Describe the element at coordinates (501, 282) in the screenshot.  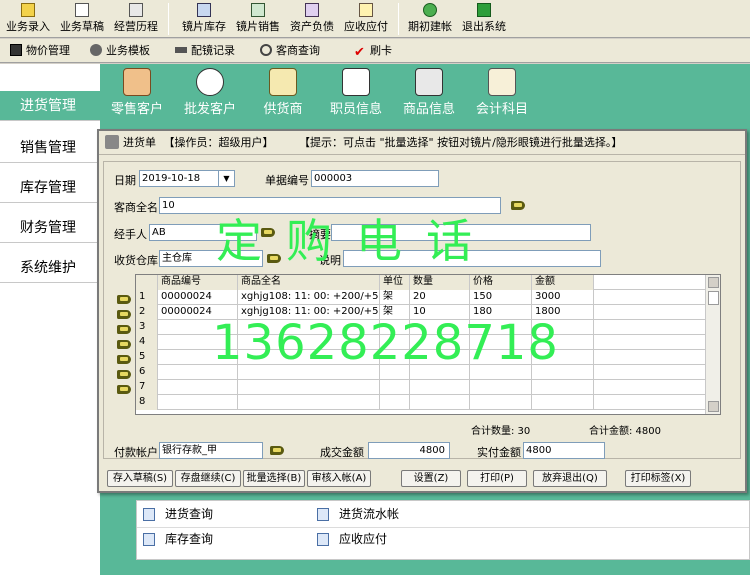
I see `grid-header-cell: 价格` at that location.